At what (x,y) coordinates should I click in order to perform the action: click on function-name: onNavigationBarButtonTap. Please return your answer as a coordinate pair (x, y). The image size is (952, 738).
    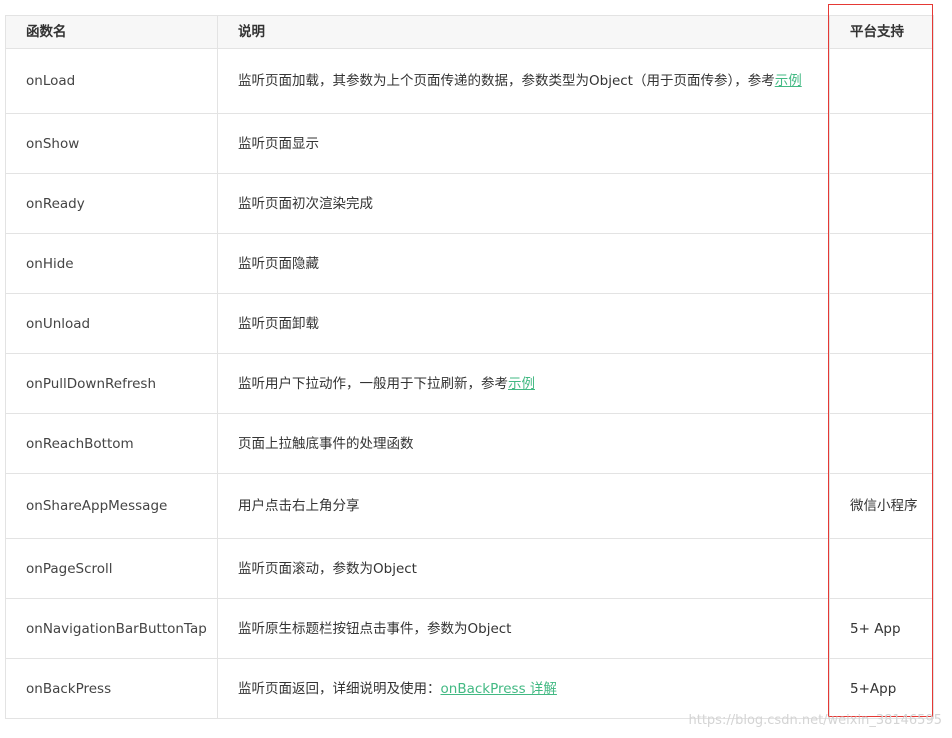
    Looking at the image, I should click on (111, 628).